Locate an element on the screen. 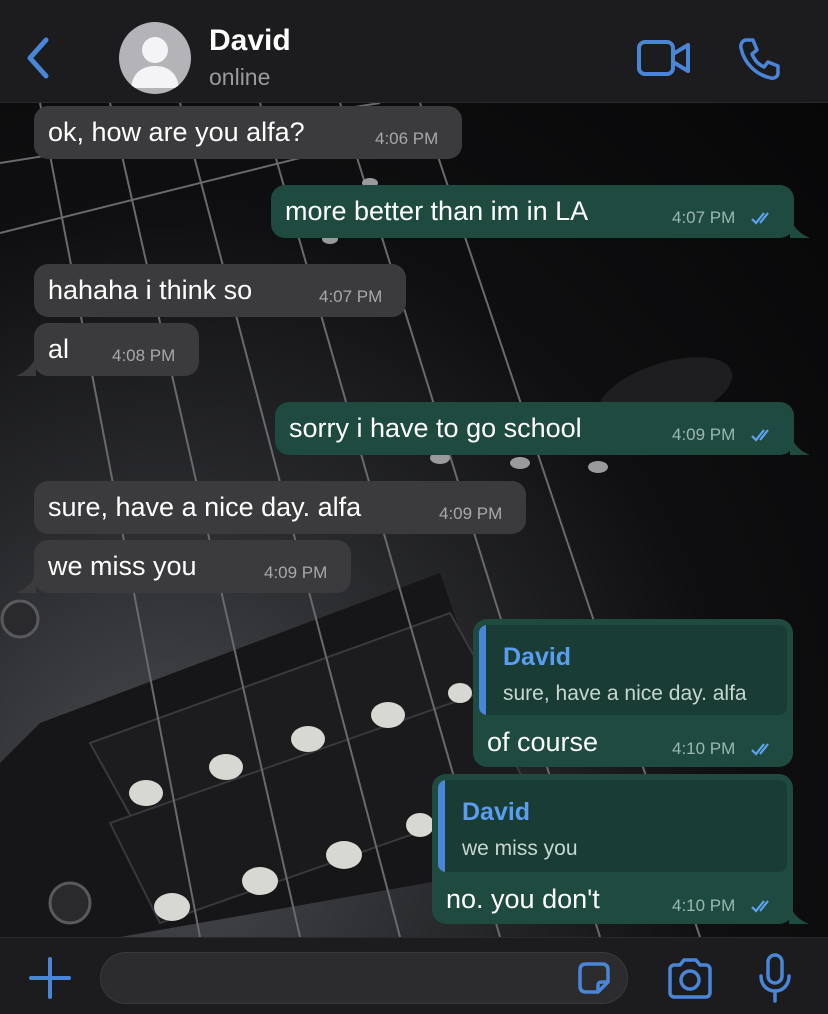 The image size is (828, 1014). person-icon is located at coordinates (155, 62).